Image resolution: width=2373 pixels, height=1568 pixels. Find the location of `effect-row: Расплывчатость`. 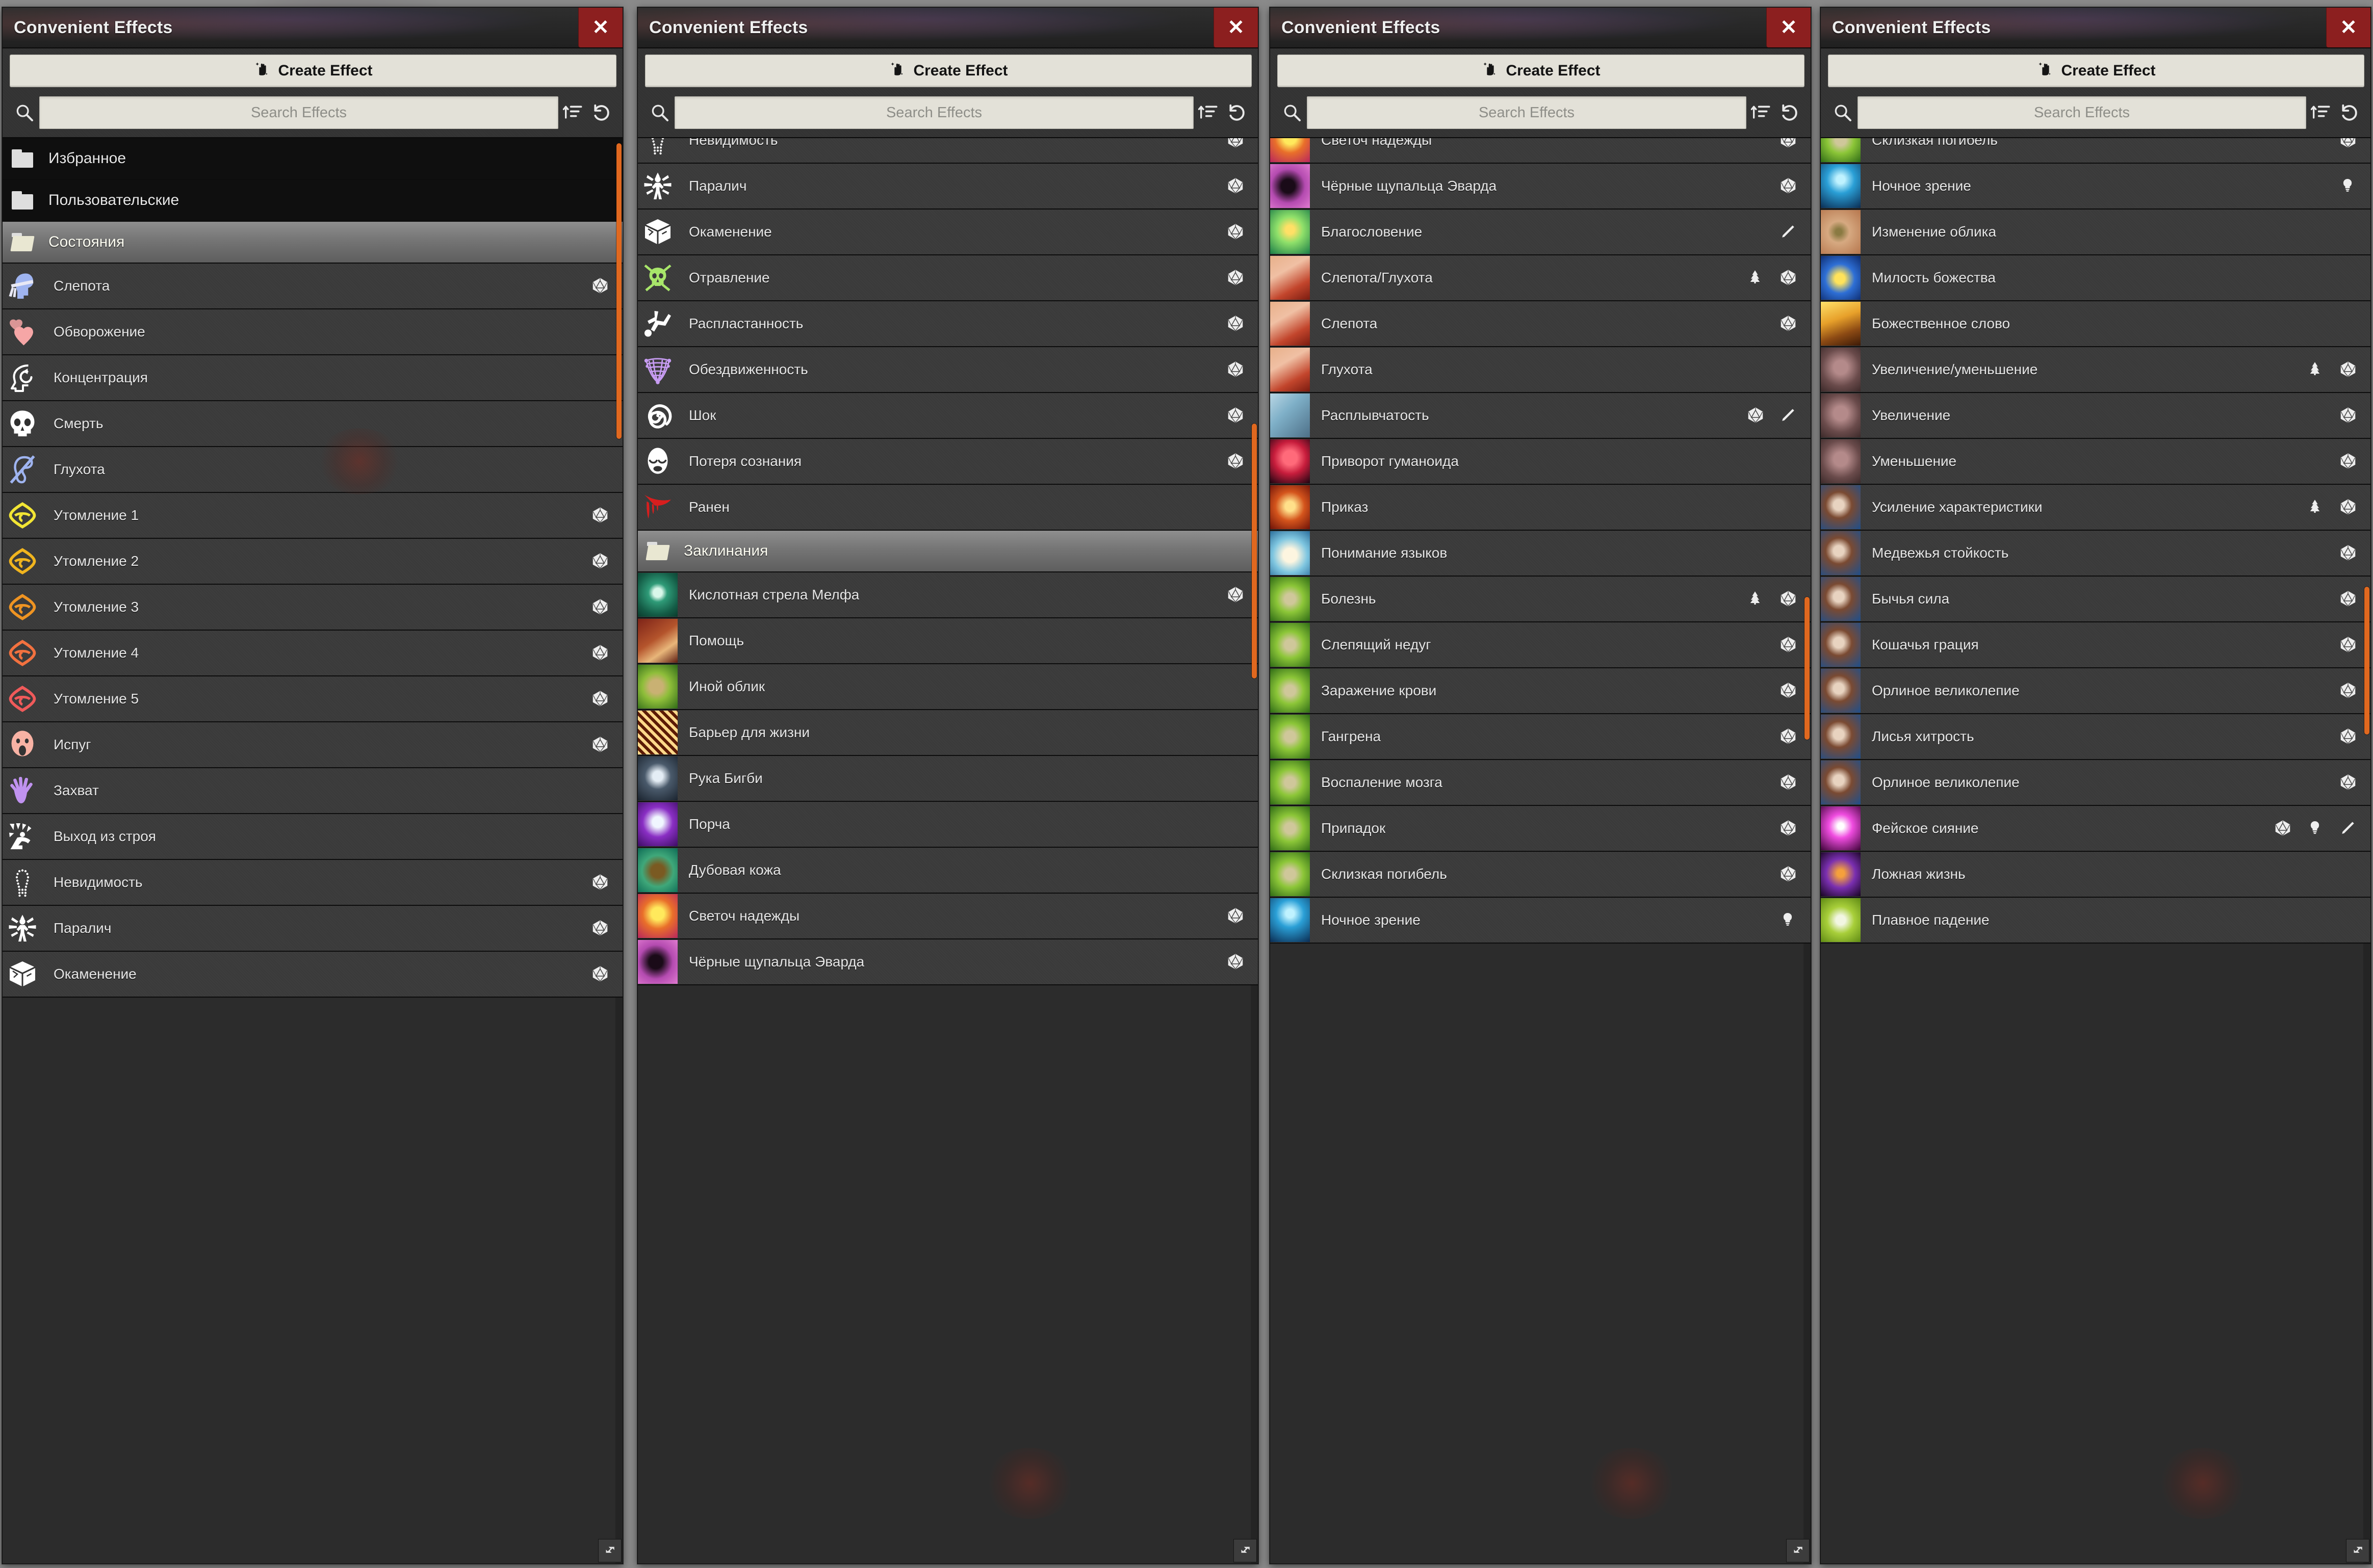

effect-row: Расплывчатость is located at coordinates (1540, 416).